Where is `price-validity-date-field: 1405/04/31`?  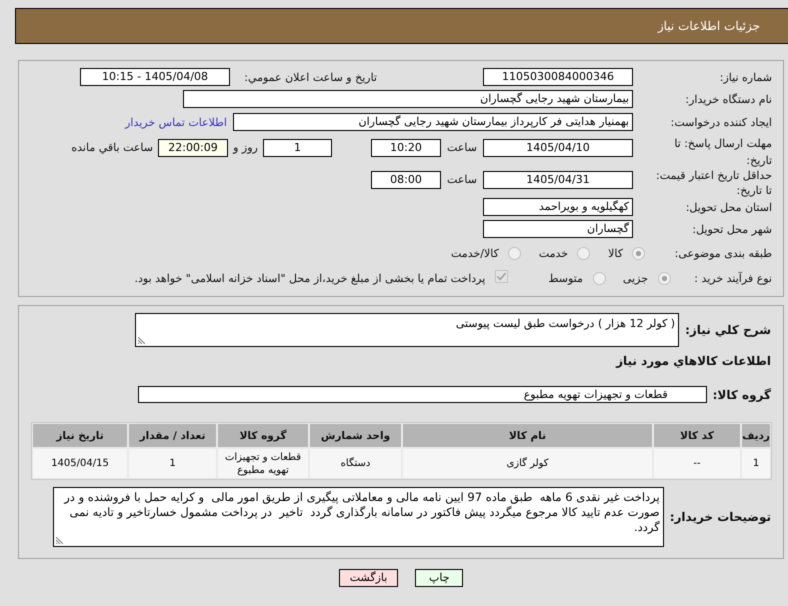 price-validity-date-field: 1405/04/31 is located at coordinates (558, 180).